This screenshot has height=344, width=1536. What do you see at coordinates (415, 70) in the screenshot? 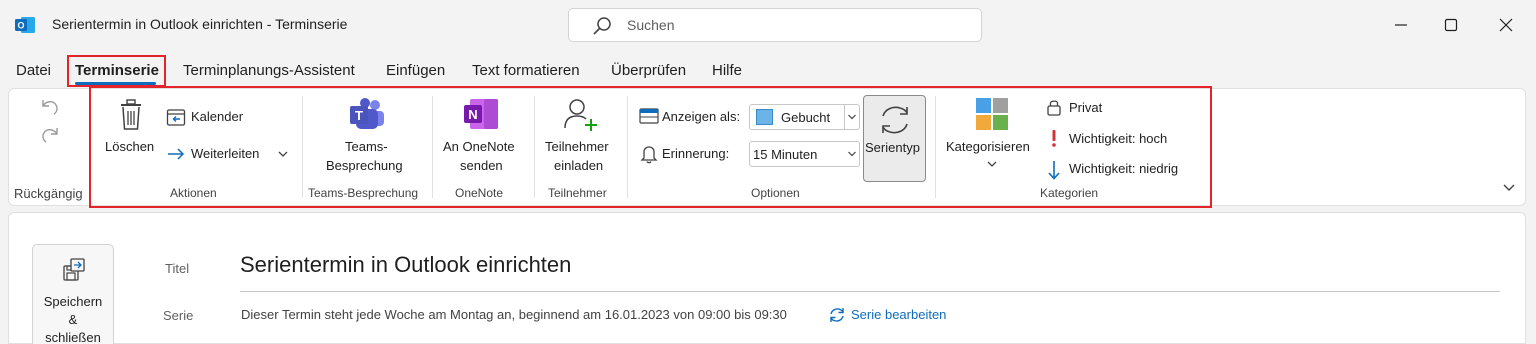
I see `tab-einfuegen: Einfügen` at bounding box center [415, 70].